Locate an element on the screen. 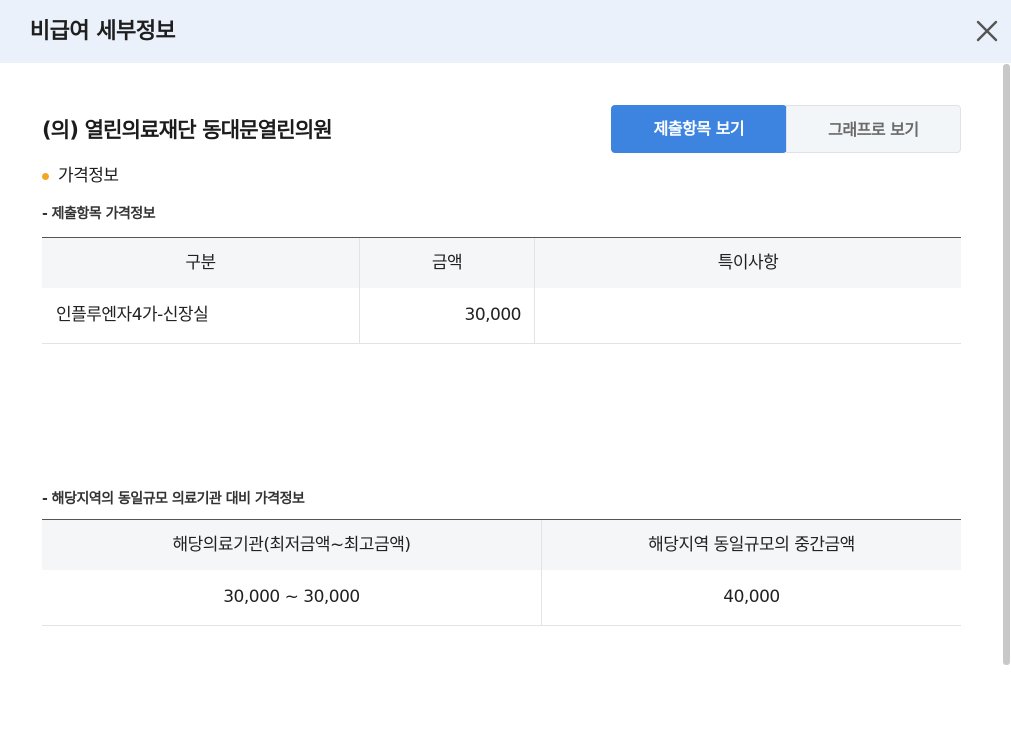 This screenshot has height=736, width=1011. view-toggle: 제출항목 보기 그래프로 보기 is located at coordinates (786, 129).